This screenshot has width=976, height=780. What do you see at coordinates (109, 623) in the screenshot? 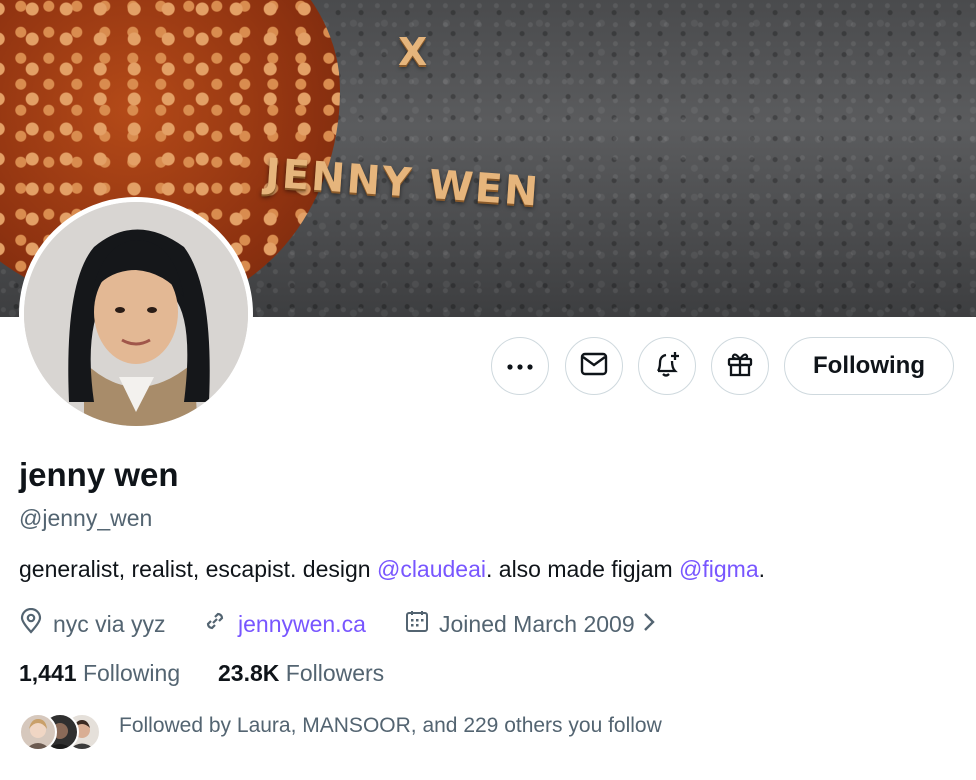
I see `location-text: nyc via yyz` at bounding box center [109, 623].